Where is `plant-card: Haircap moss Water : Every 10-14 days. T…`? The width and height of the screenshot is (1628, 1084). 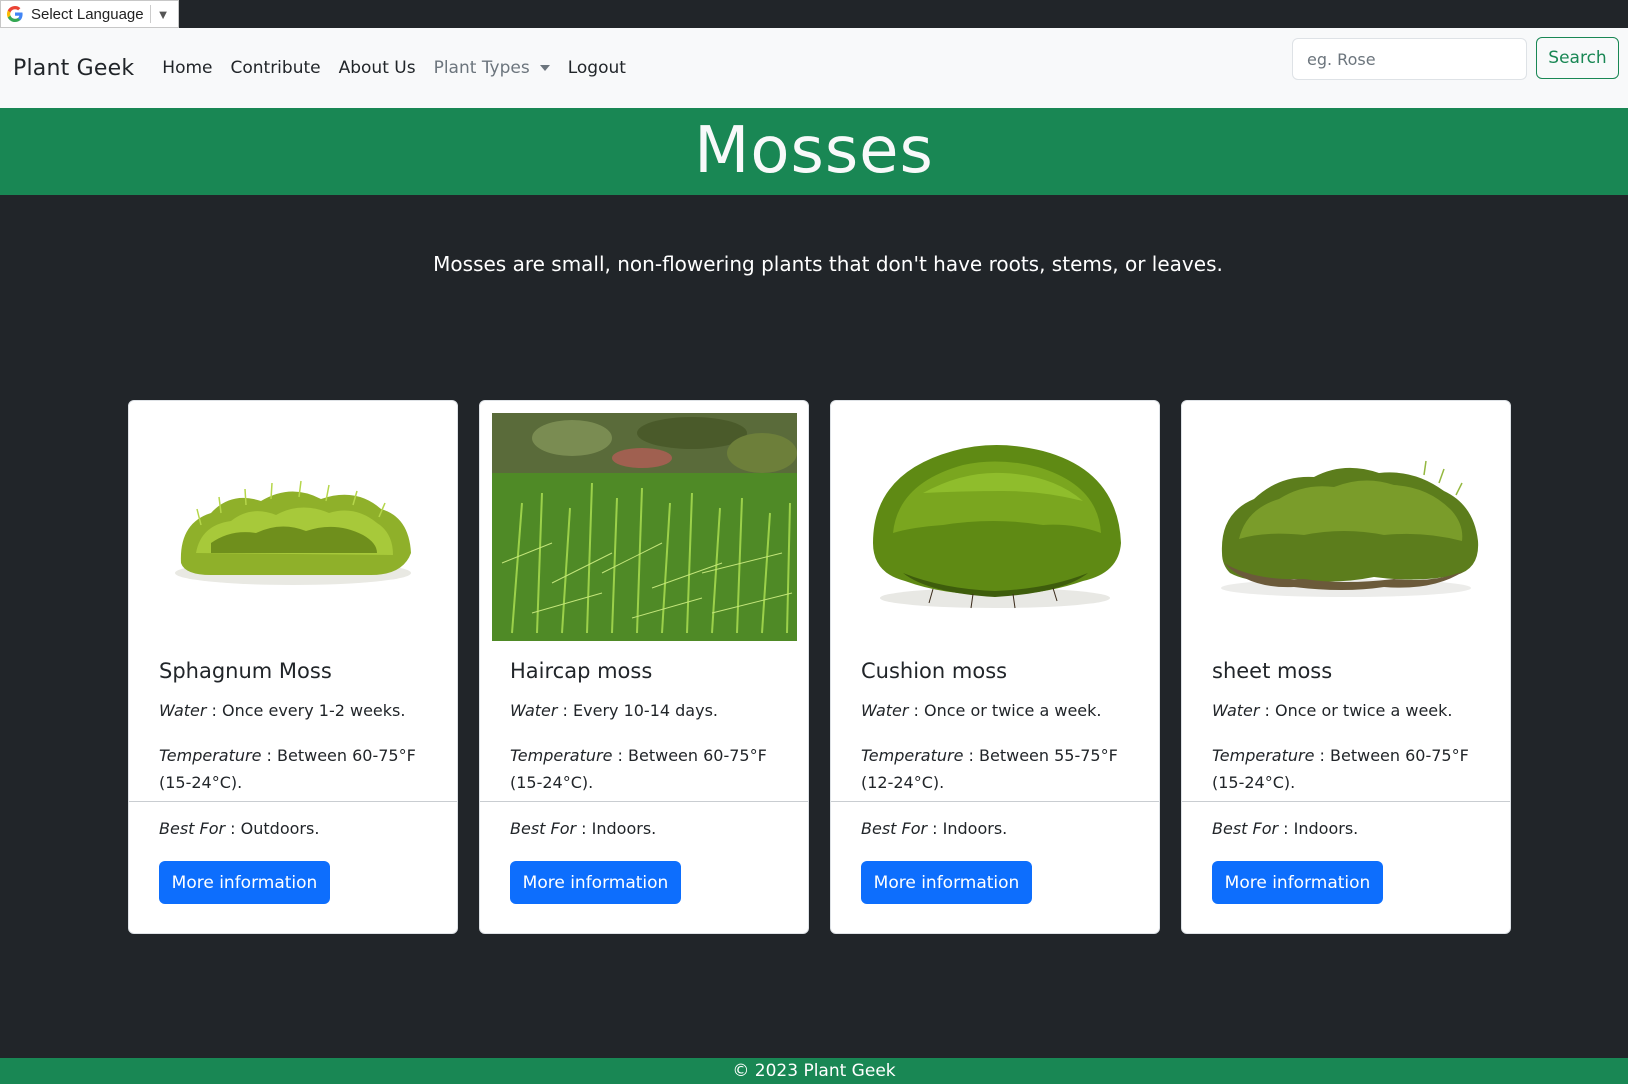 plant-card: Haircap moss Water : Every 10-14 days. T… is located at coordinates (644, 667).